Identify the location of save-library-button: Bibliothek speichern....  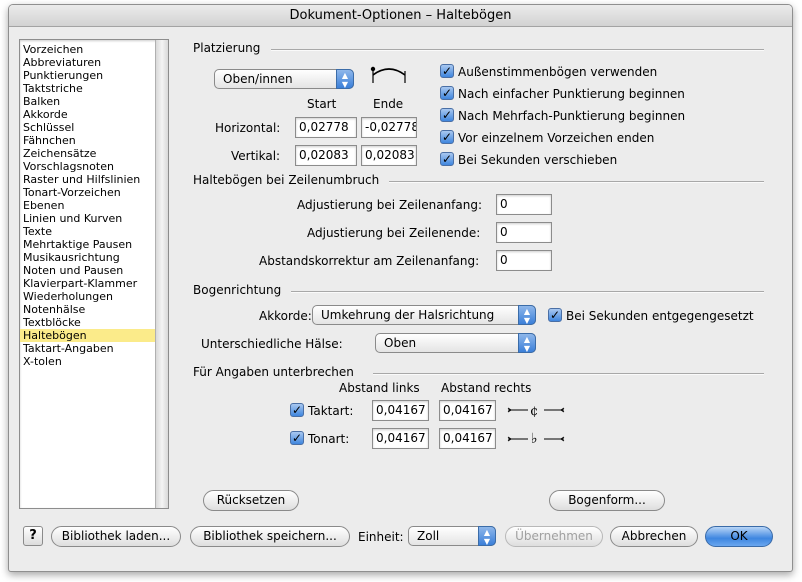
(270, 536).